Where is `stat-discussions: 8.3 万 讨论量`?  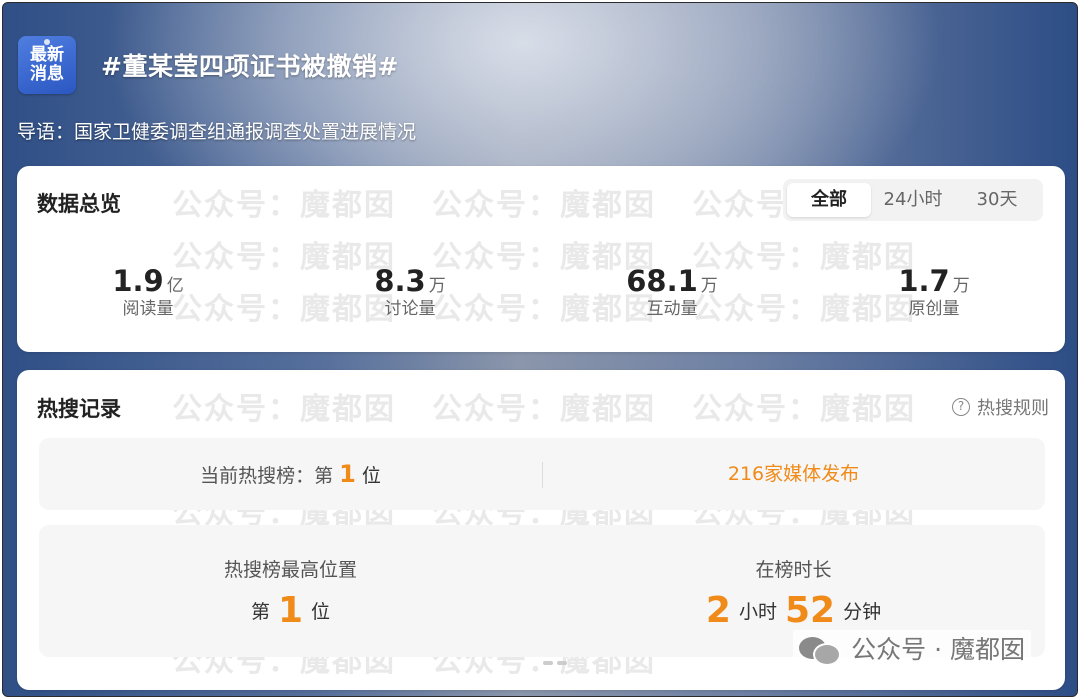 stat-discussions: 8.3 万 讨论量 is located at coordinates (410, 292).